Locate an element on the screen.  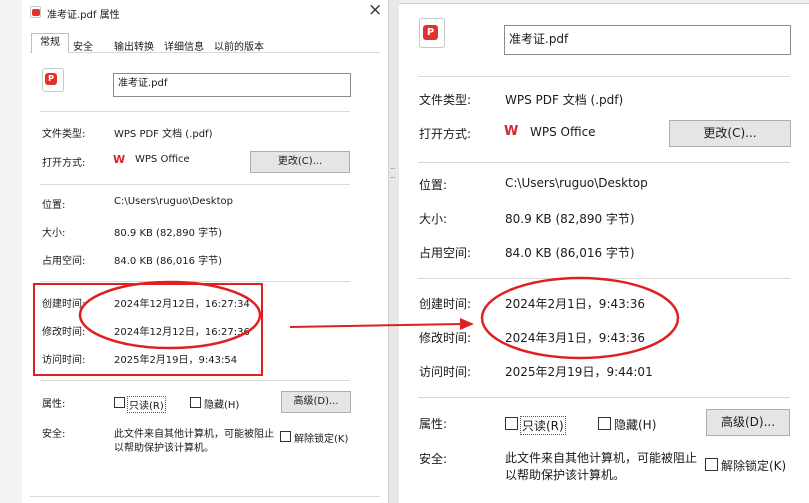
dialog-title: 准考证.pdf 属性 is located at coordinates (83, 15).